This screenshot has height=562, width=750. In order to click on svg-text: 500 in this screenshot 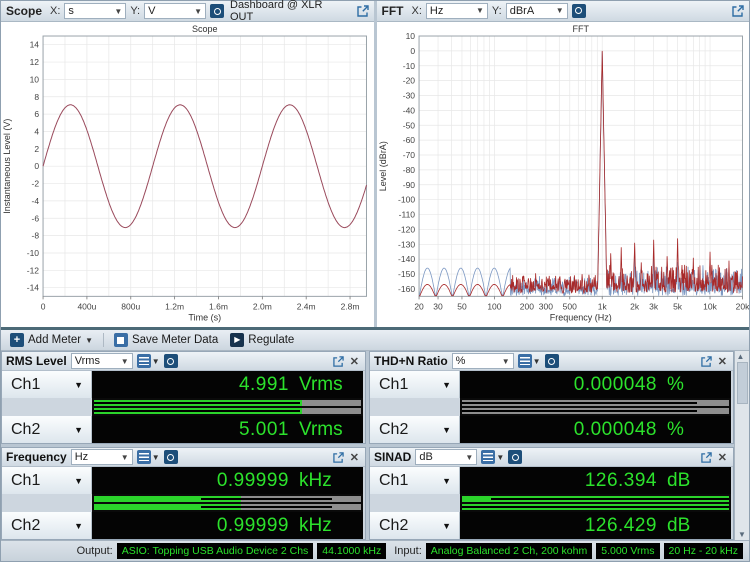, I will do `click(569, 306)`.